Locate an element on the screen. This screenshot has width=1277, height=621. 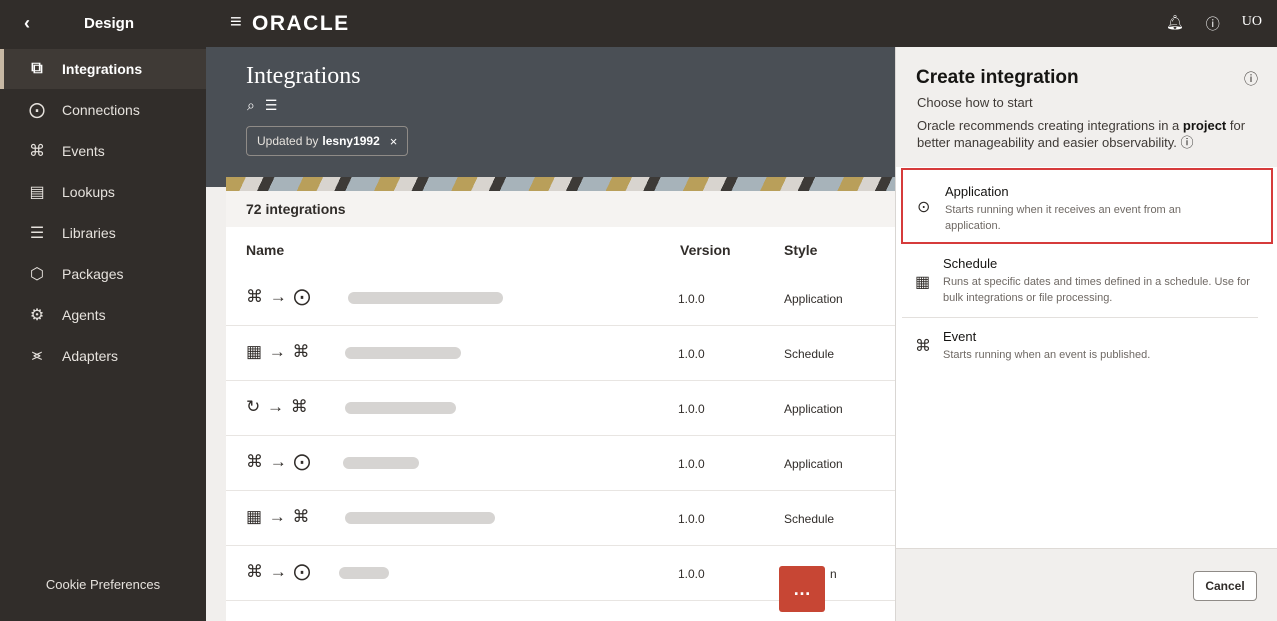
filter-chip-prefix: Updated by is located at coordinates (288, 141).